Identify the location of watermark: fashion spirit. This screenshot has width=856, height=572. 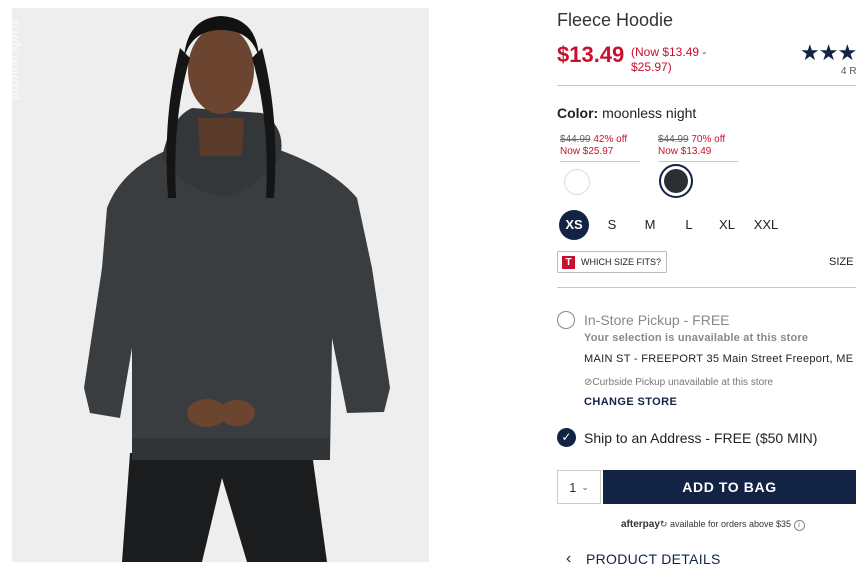
(14, 60).